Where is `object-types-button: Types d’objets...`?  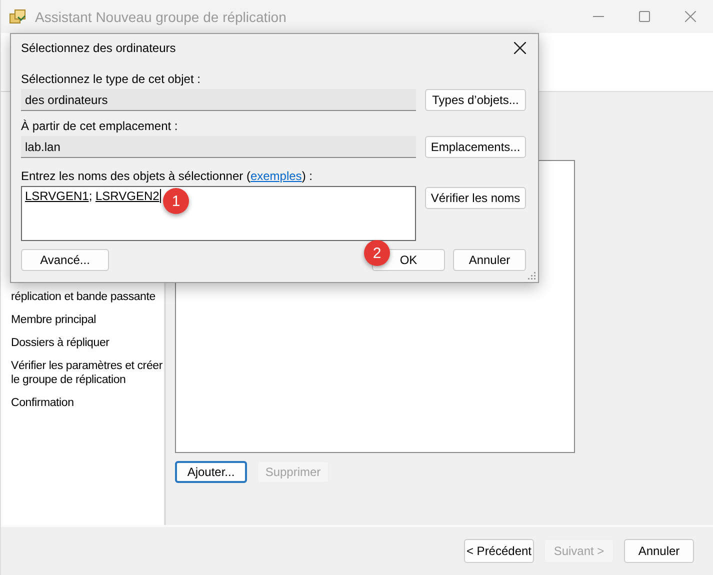 object-types-button: Types d’objets... is located at coordinates (475, 100).